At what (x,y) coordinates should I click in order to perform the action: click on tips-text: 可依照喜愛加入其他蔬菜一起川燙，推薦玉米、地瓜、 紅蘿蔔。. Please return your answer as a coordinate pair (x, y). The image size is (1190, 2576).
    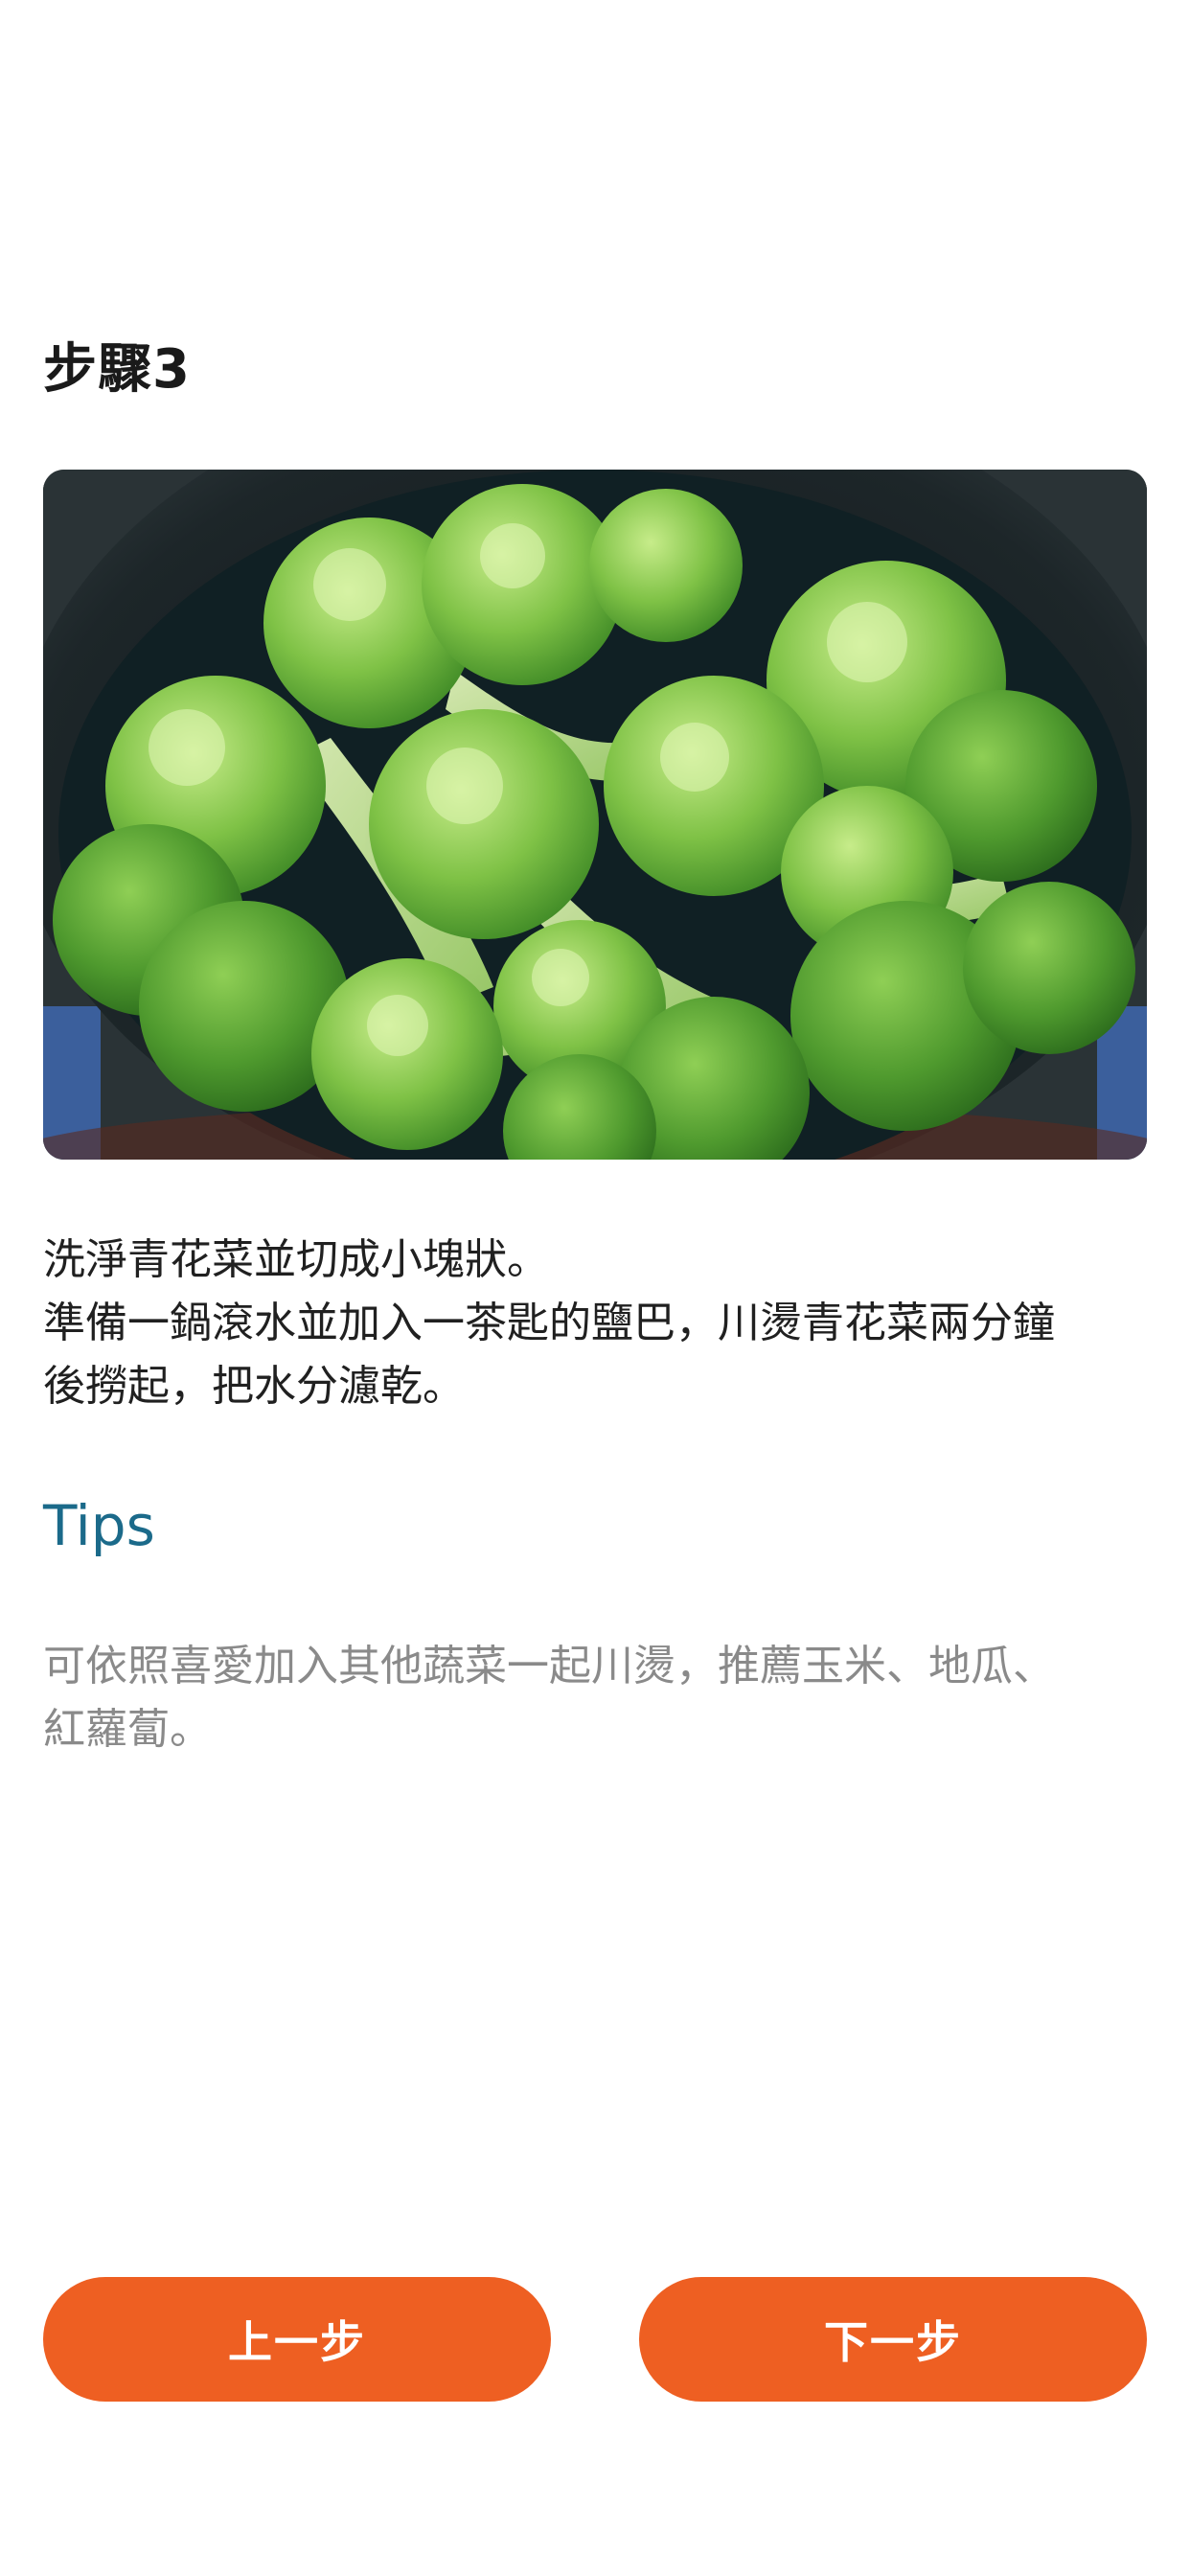
    Looking at the image, I should click on (599, 1698).